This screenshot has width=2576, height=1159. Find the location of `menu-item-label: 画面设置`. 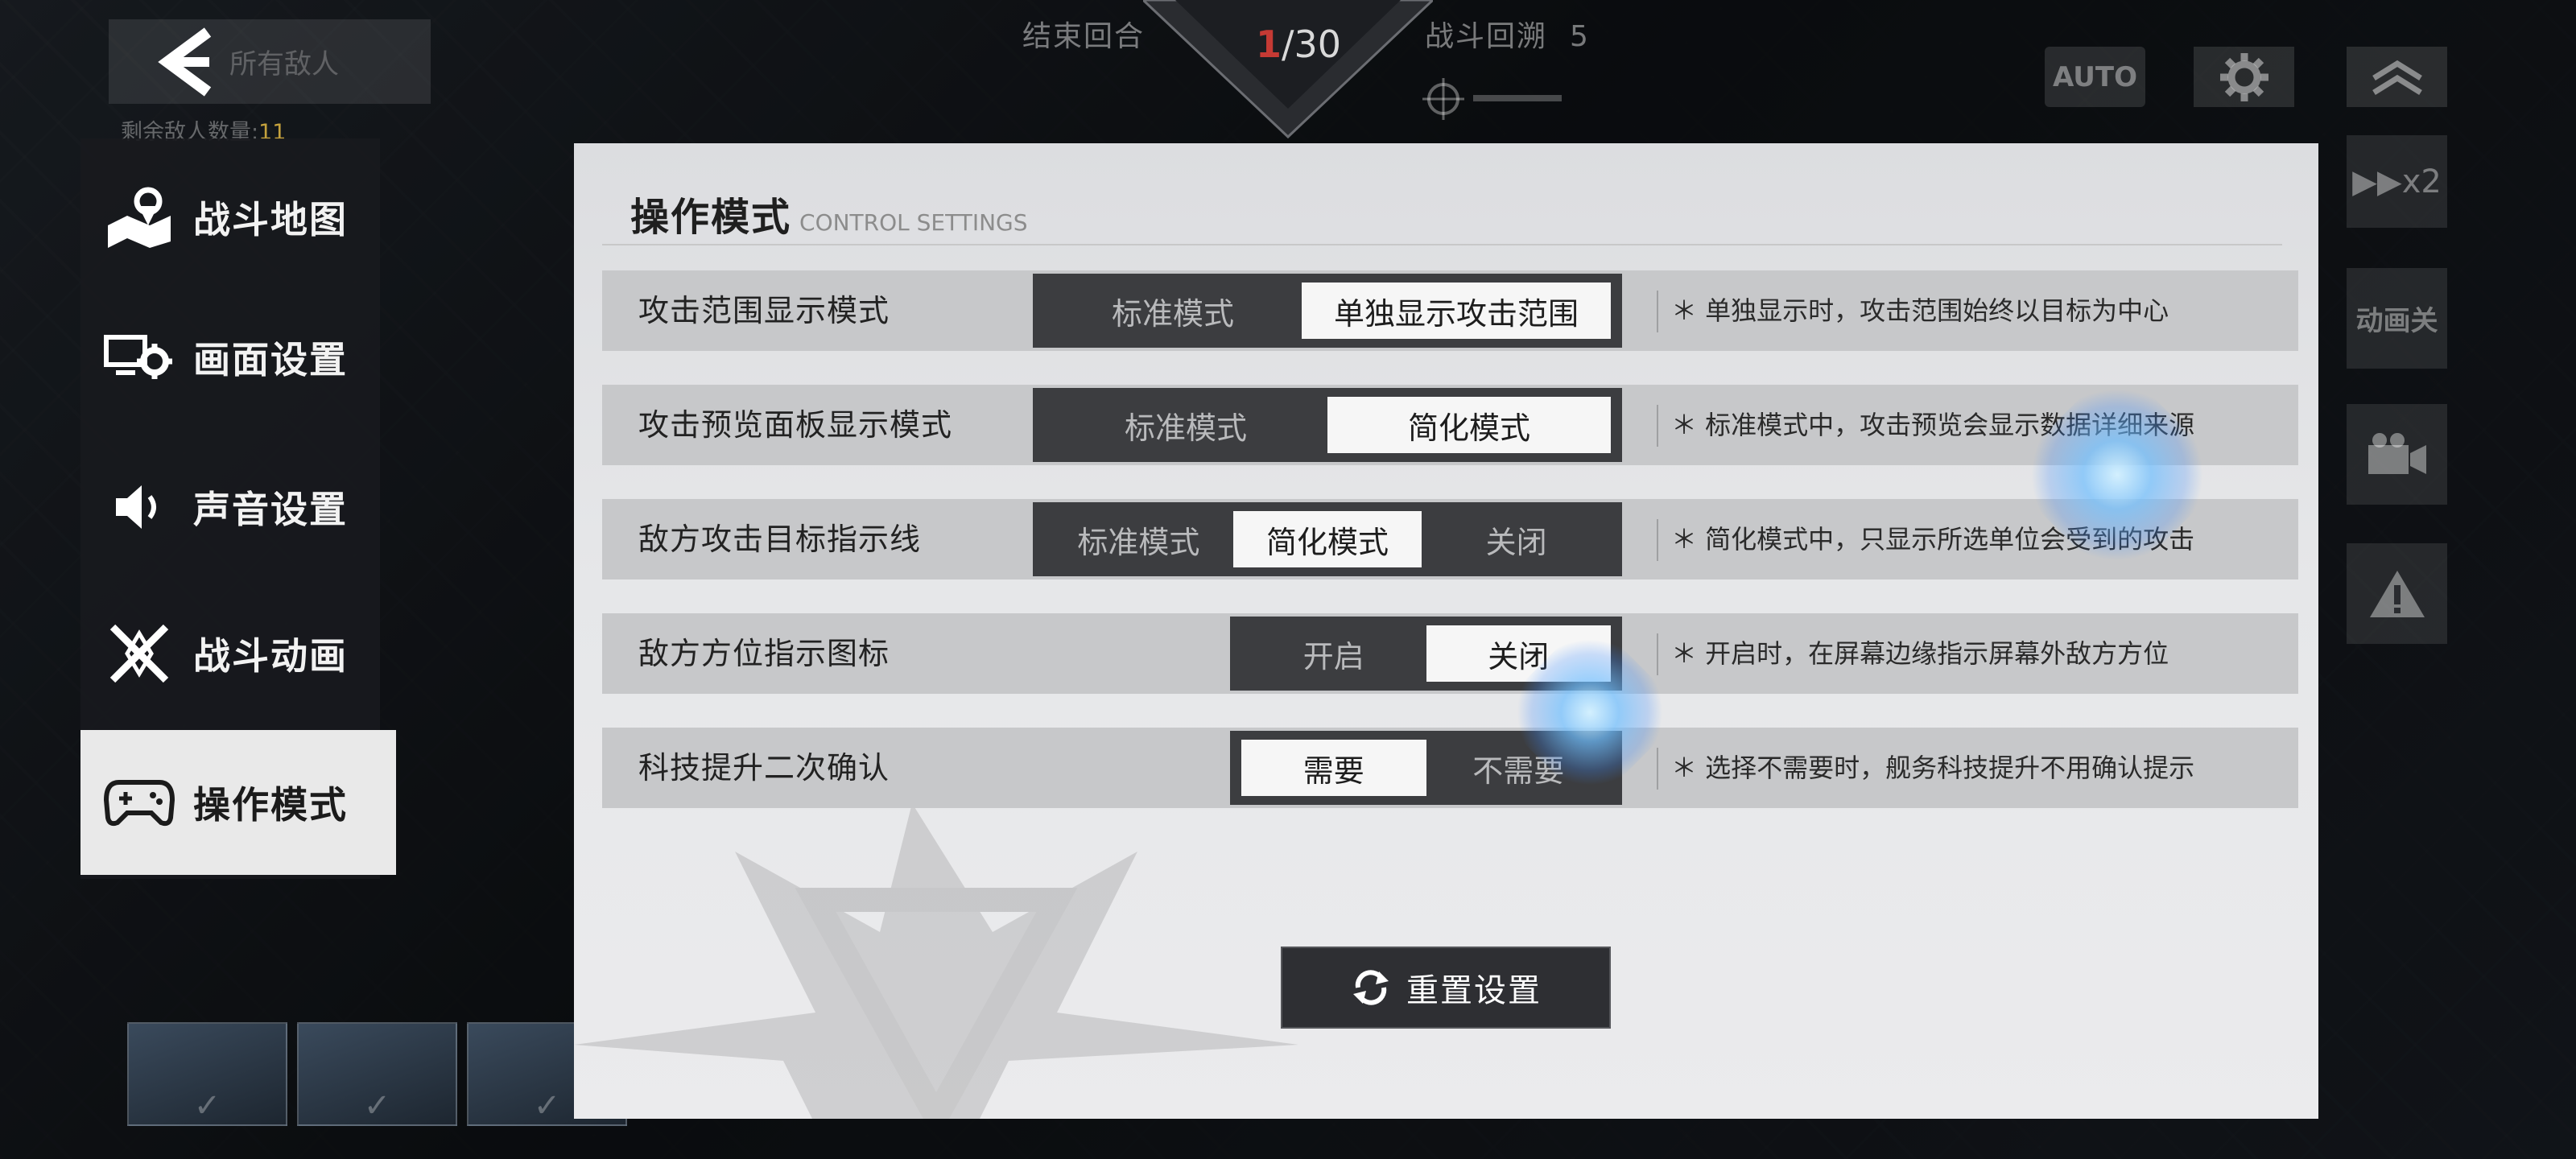

menu-item-label: 画面设置 is located at coordinates (270, 360).